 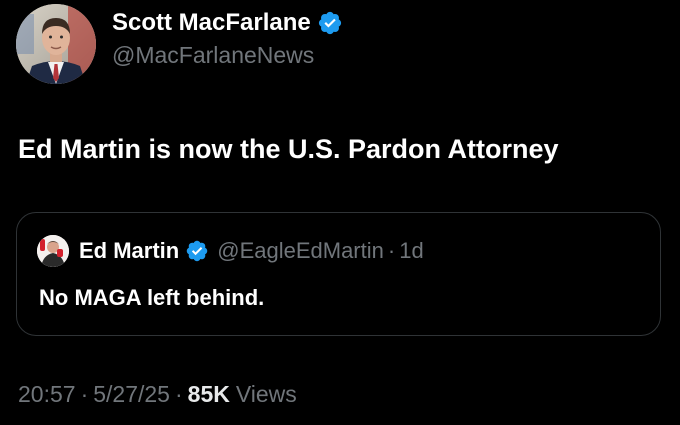 I want to click on quoted-author-handle: @EagleEdMartin, so click(x=300, y=251).